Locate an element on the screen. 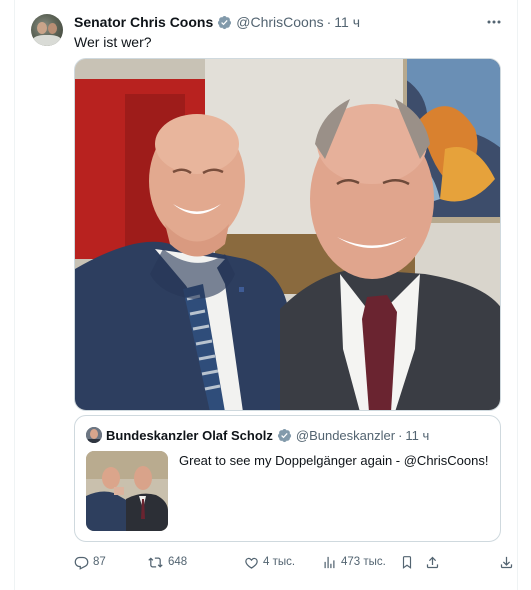  like-button: 4 тыс. is located at coordinates (269, 562).